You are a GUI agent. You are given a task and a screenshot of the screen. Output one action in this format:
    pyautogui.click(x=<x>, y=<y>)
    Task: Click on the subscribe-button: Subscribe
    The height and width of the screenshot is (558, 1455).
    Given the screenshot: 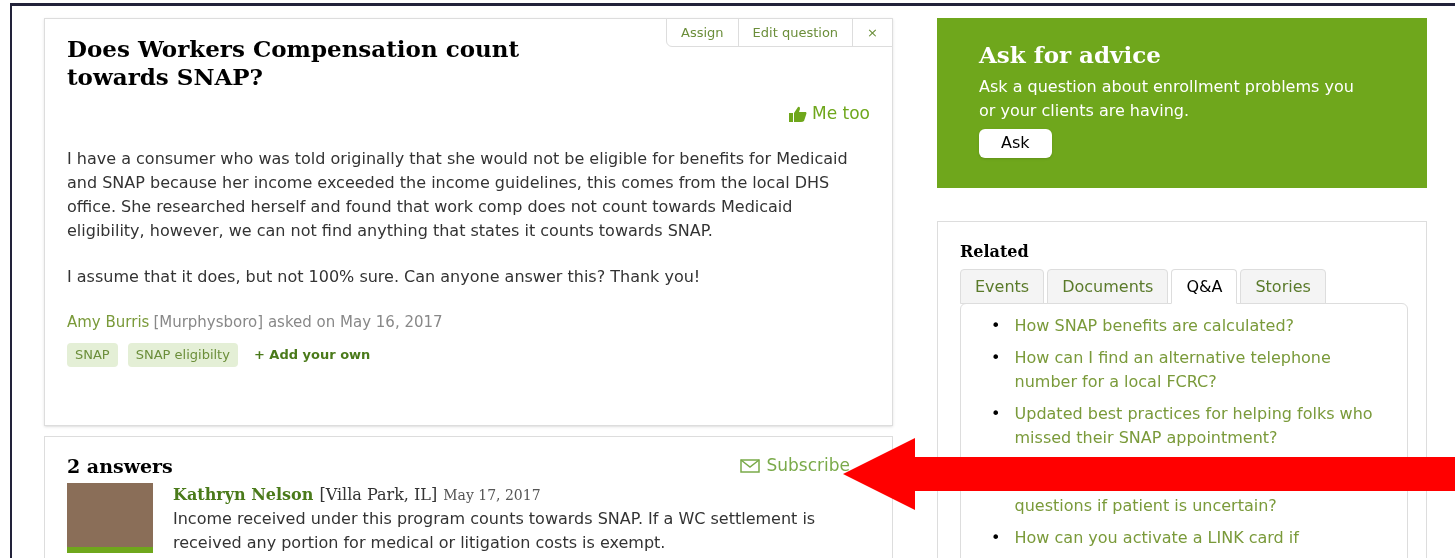 What is the action you would take?
    pyautogui.click(x=795, y=466)
    